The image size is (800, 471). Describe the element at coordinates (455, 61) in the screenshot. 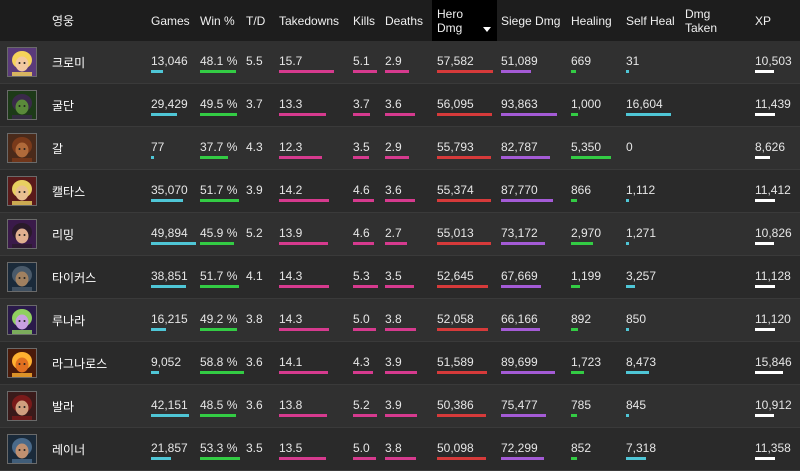

I see `cell-value: 57,582` at that location.